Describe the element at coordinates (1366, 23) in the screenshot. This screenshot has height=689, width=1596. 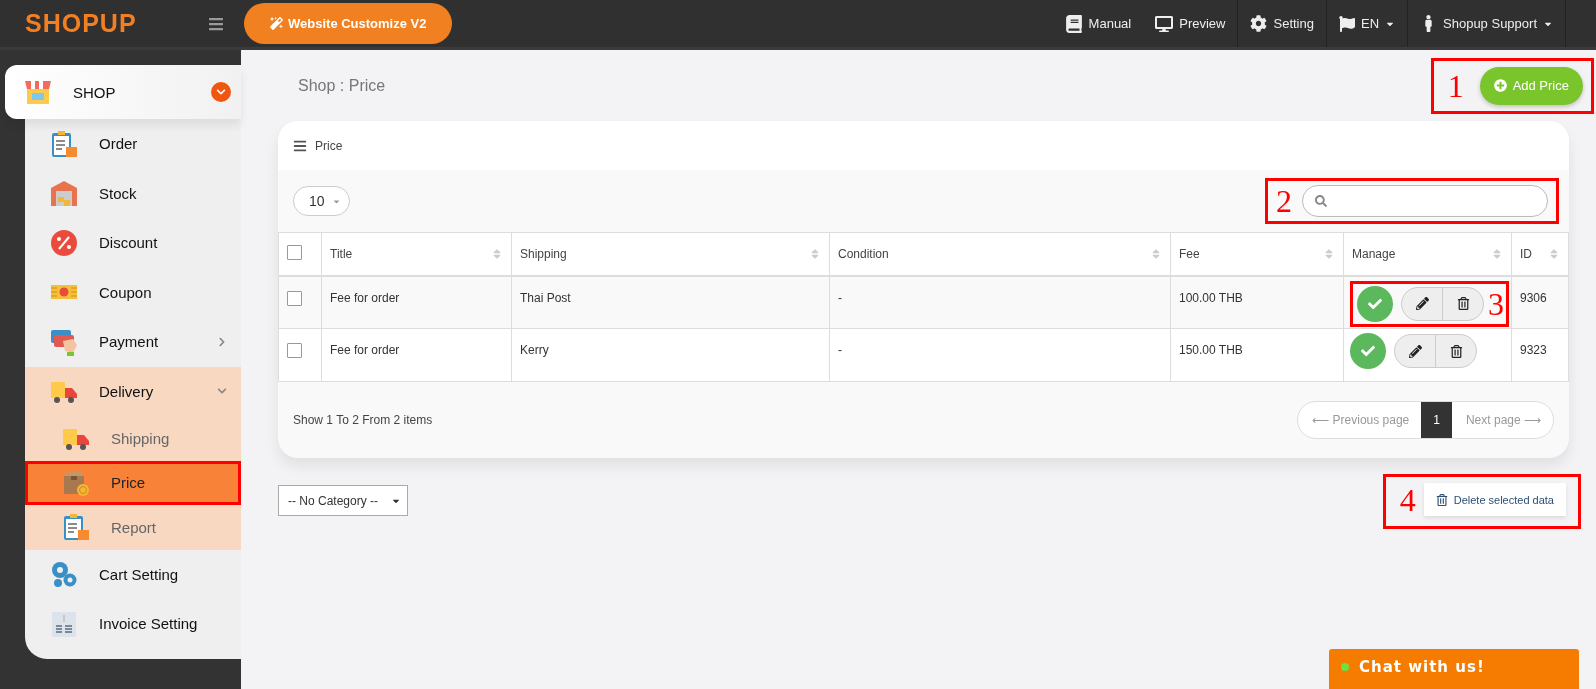
I see `top-menu-link: EN` at that location.